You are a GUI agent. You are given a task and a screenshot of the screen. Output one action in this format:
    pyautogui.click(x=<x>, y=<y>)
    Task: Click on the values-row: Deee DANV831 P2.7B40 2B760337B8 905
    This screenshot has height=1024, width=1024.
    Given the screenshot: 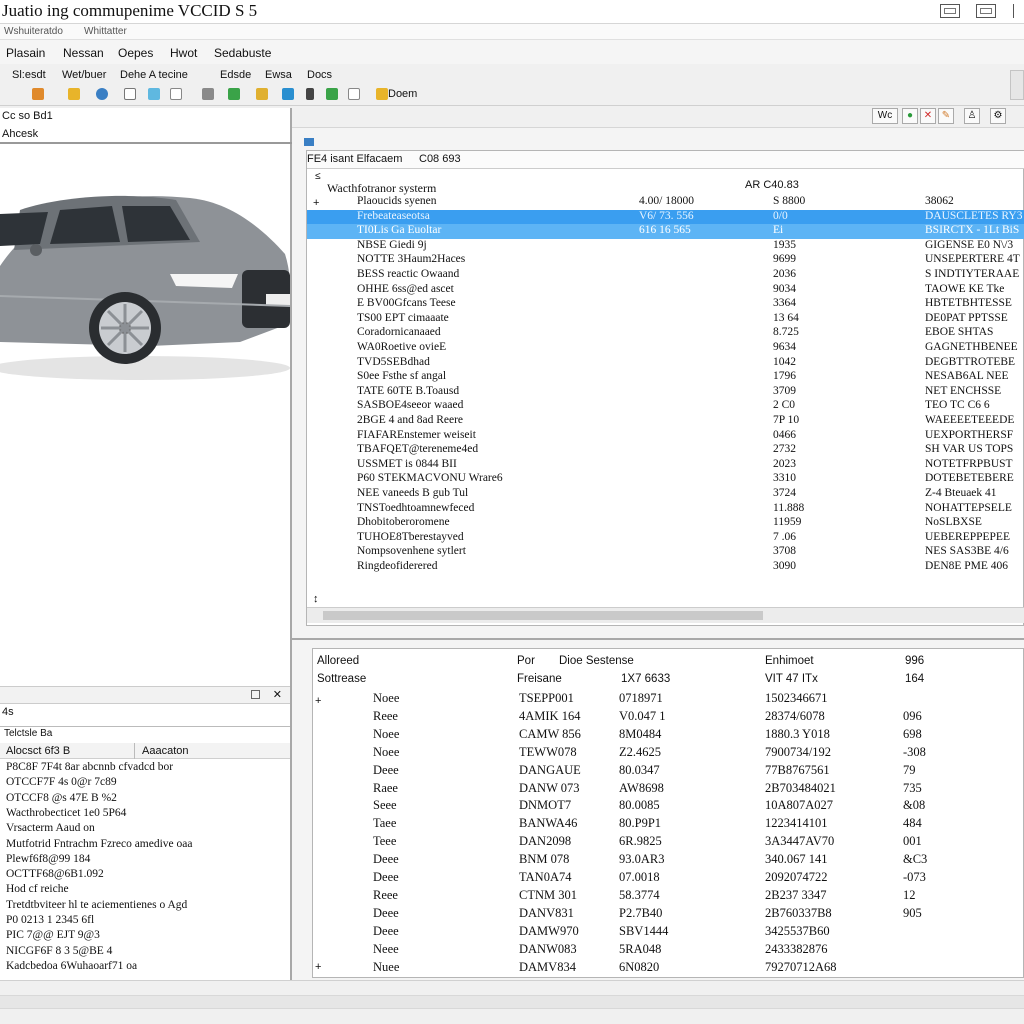 What is the action you would take?
    pyautogui.click(x=668, y=915)
    